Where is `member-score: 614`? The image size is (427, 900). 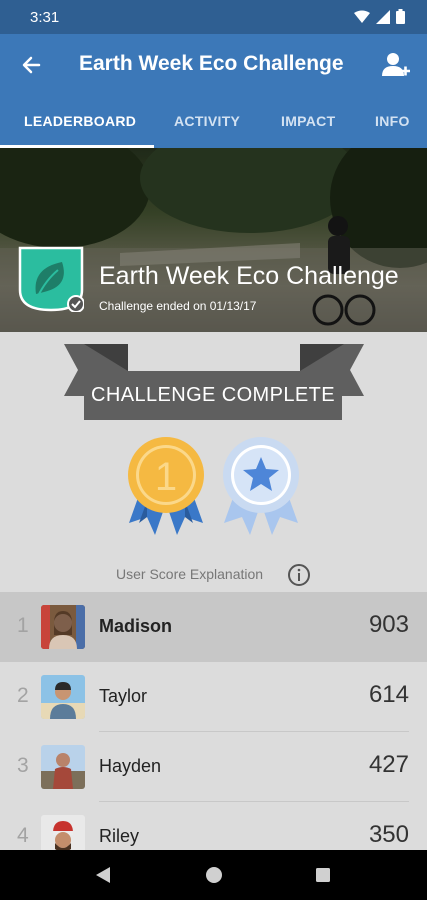
member-score: 614 is located at coordinates (388, 694).